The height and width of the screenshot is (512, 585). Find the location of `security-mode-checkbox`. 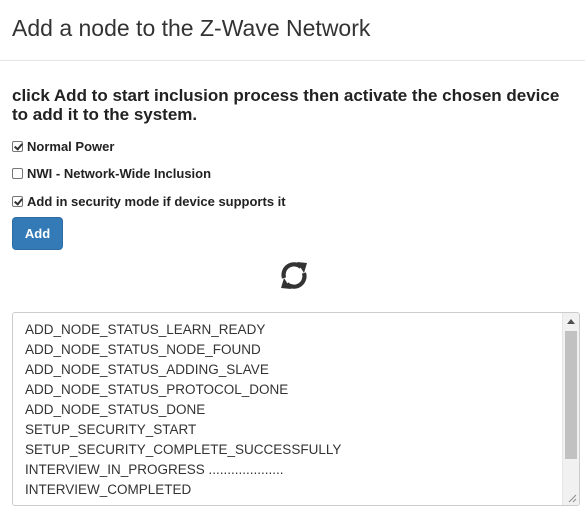

security-mode-checkbox is located at coordinates (17, 201).